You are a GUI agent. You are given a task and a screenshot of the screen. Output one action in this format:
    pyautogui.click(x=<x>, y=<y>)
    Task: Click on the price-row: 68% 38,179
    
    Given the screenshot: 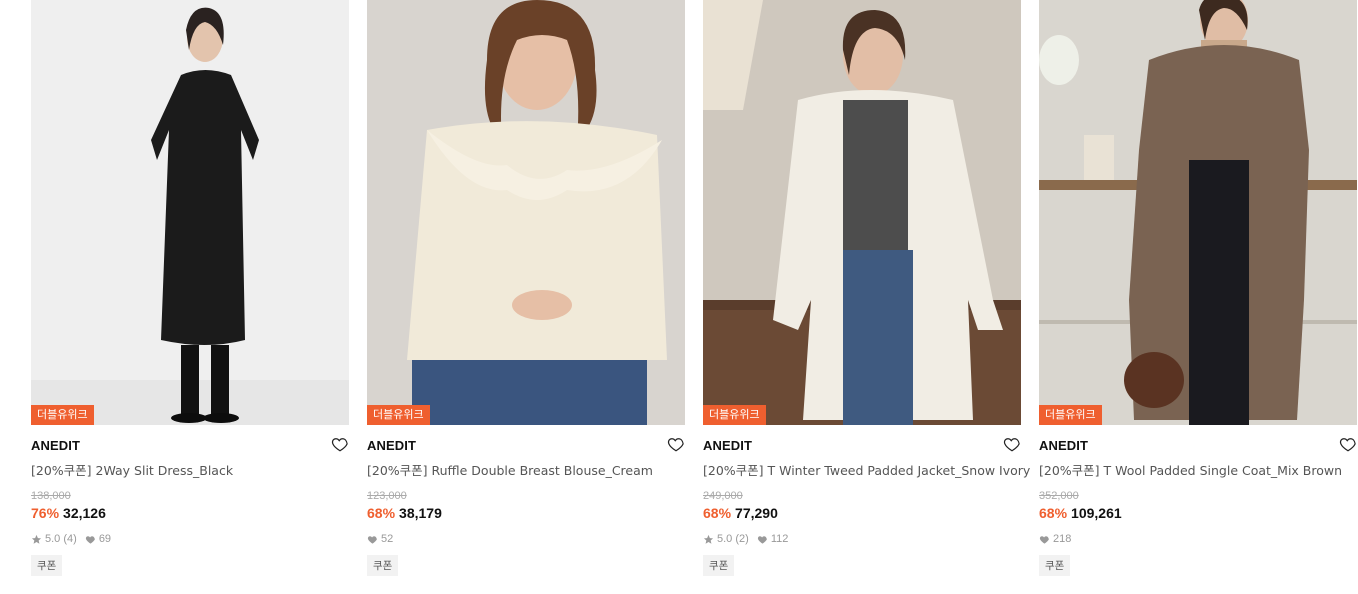 What is the action you would take?
    pyautogui.click(x=526, y=513)
    